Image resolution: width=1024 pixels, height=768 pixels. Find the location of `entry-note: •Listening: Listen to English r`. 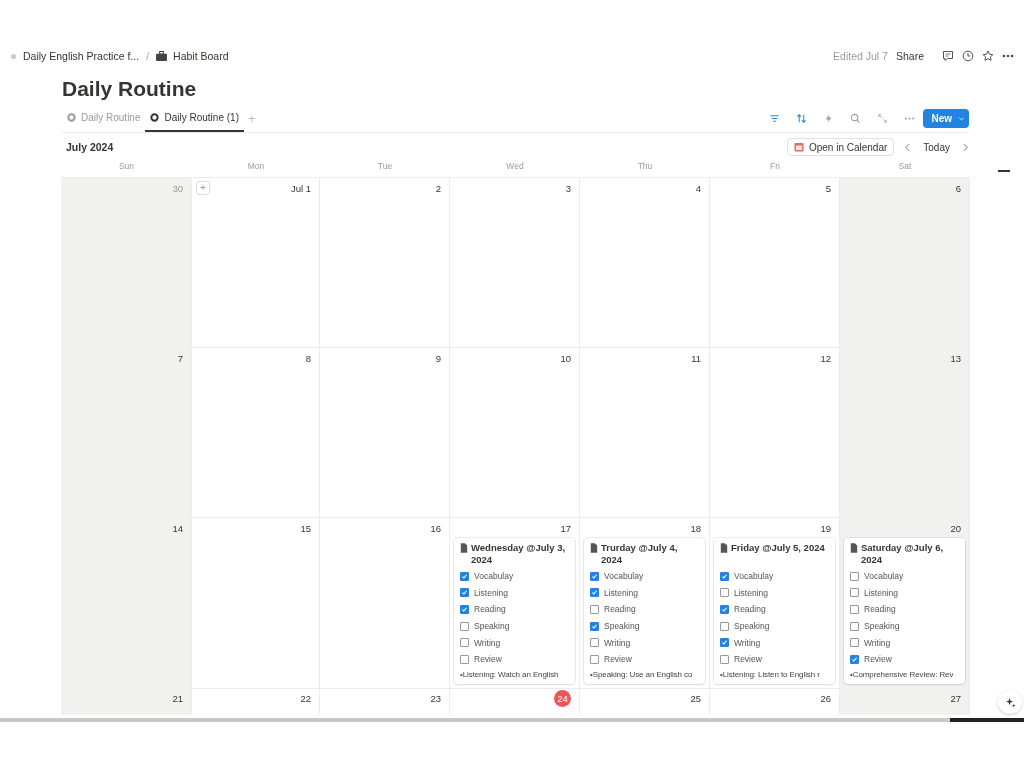

entry-note: •Listening: Listen to English r is located at coordinates (770, 674).